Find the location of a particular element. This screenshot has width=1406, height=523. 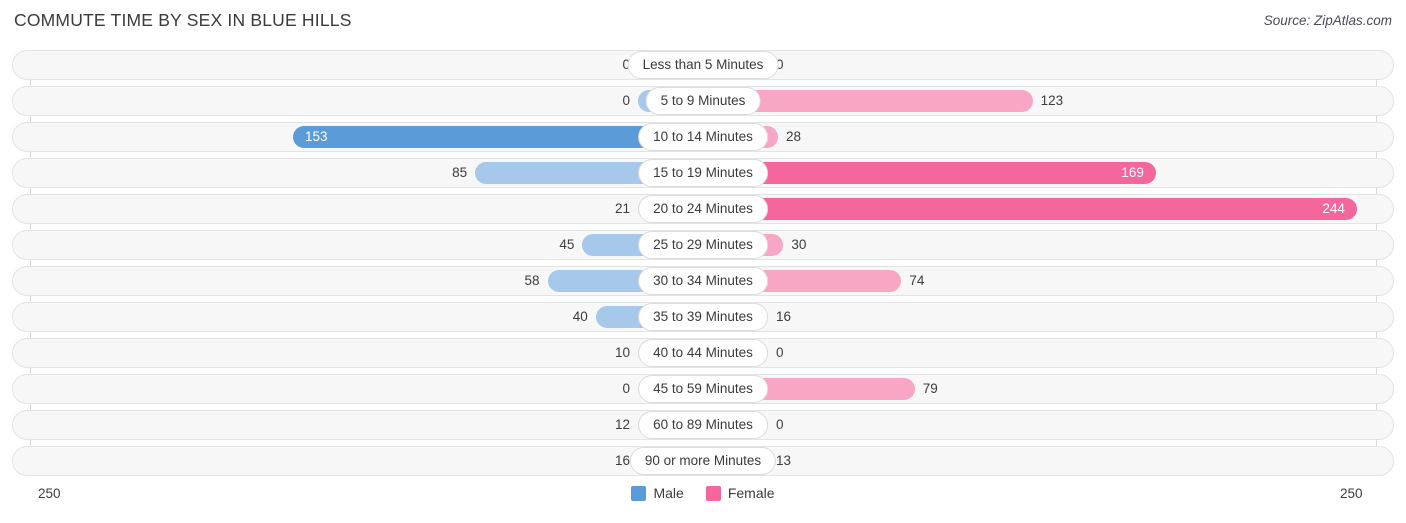

bar-row: 12 0 60 to 89 Minutes is located at coordinates (703, 425).